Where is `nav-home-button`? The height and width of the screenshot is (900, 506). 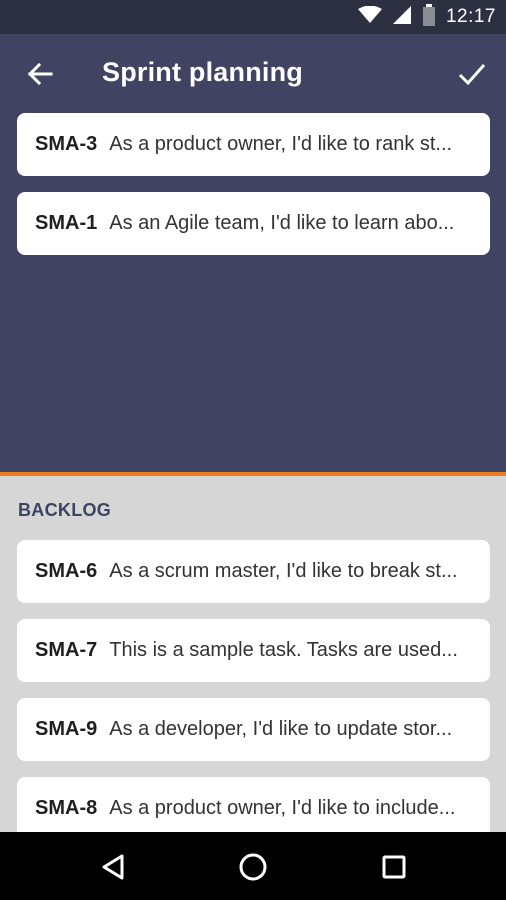 nav-home-button is located at coordinates (253, 867).